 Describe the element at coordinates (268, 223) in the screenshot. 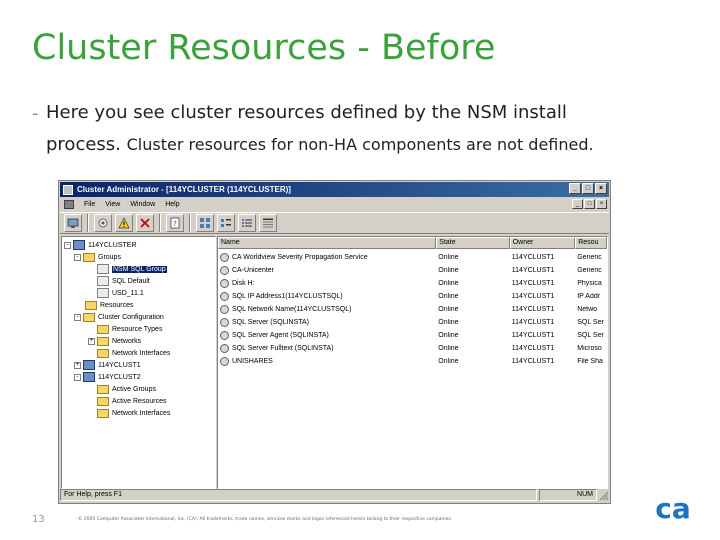

I see `details-view-icon` at that location.